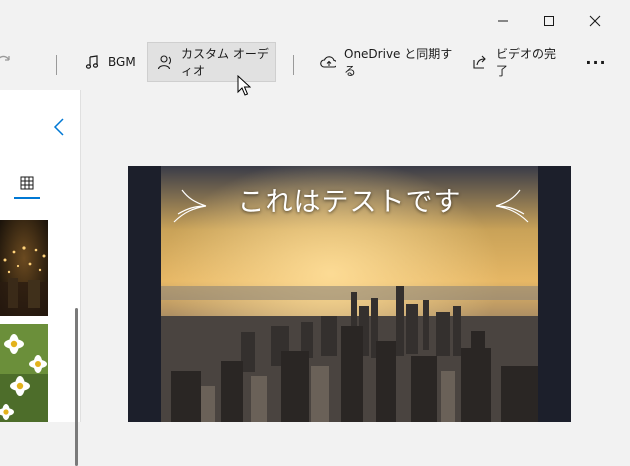 This screenshot has height=466, width=630. What do you see at coordinates (76, 387) in the screenshot?
I see `panel-scrollbar` at bounding box center [76, 387].